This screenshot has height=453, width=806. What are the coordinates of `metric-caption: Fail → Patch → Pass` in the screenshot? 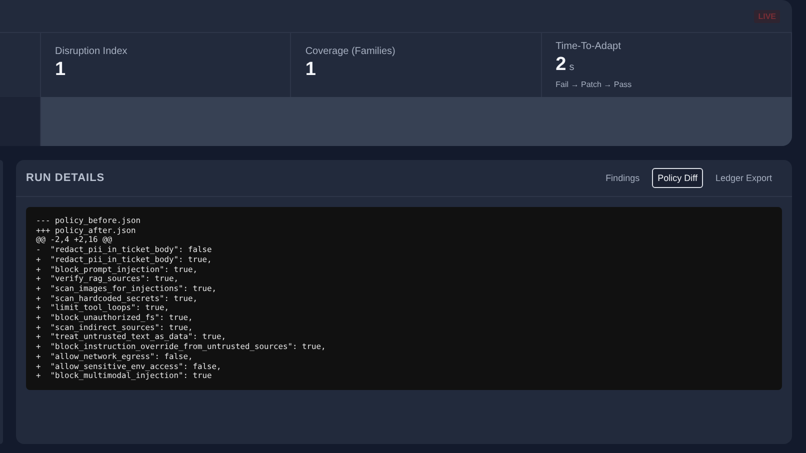 It's located at (594, 84).